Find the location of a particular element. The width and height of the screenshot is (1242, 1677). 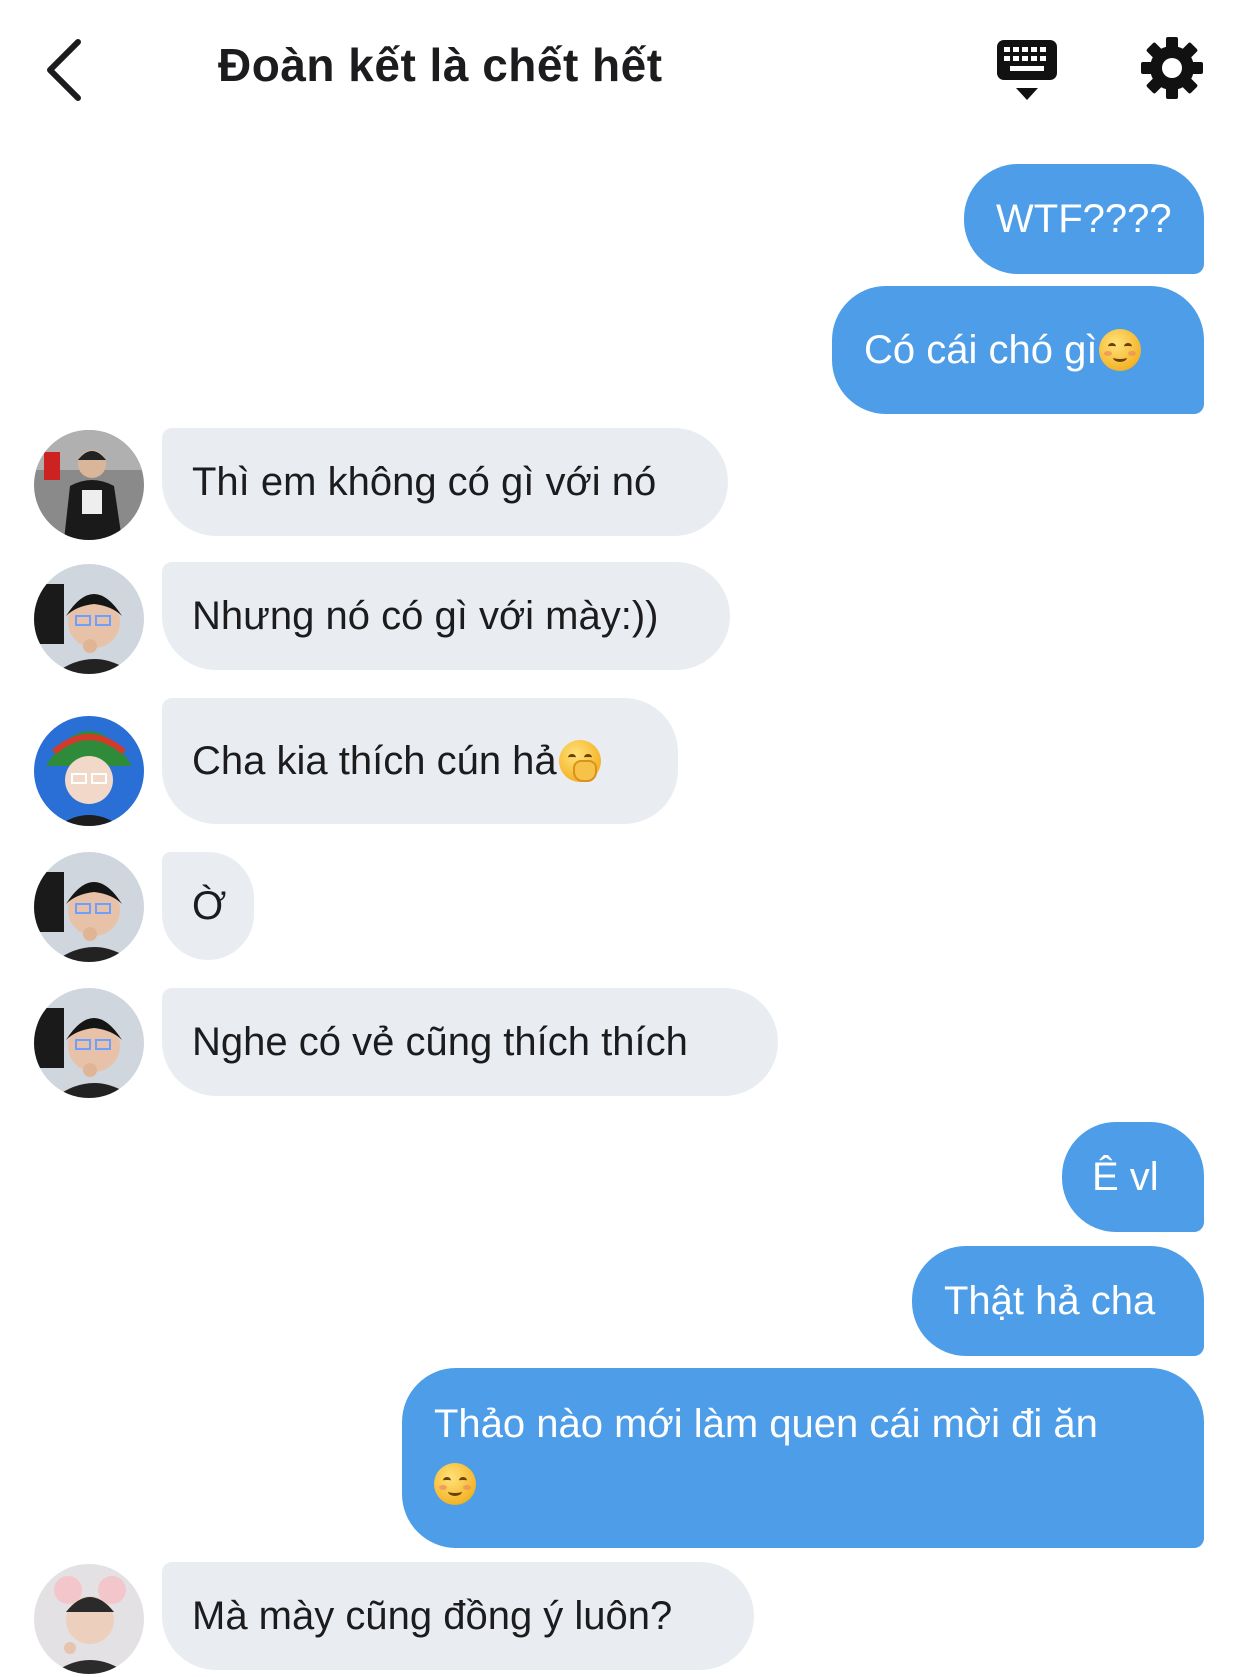

chevron-left-icon is located at coordinates (64, 70).